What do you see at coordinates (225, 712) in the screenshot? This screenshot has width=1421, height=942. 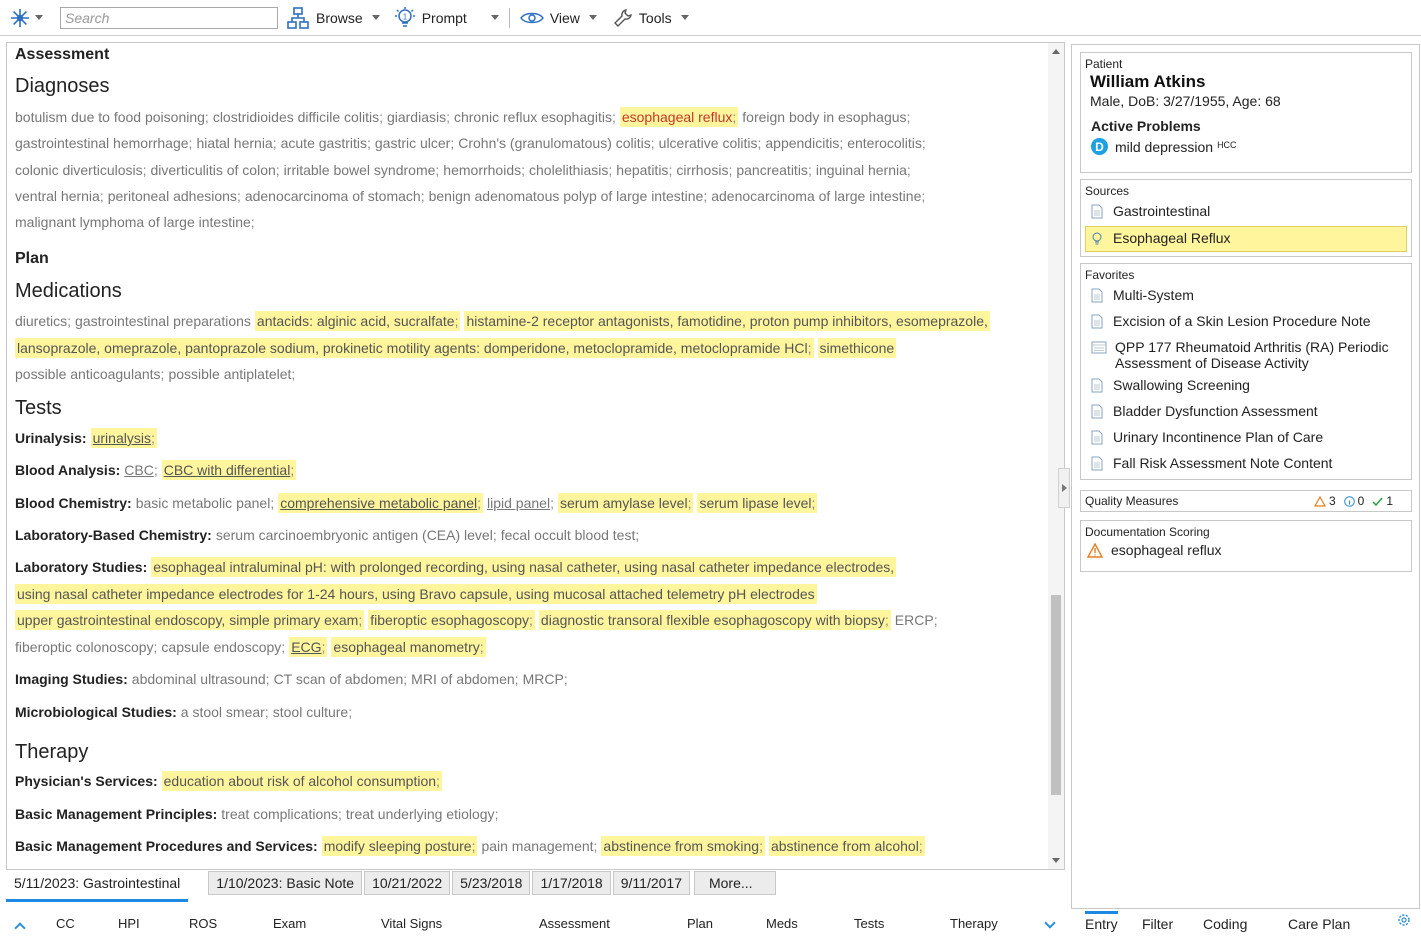 I see `finding-item: a stool smear;` at bounding box center [225, 712].